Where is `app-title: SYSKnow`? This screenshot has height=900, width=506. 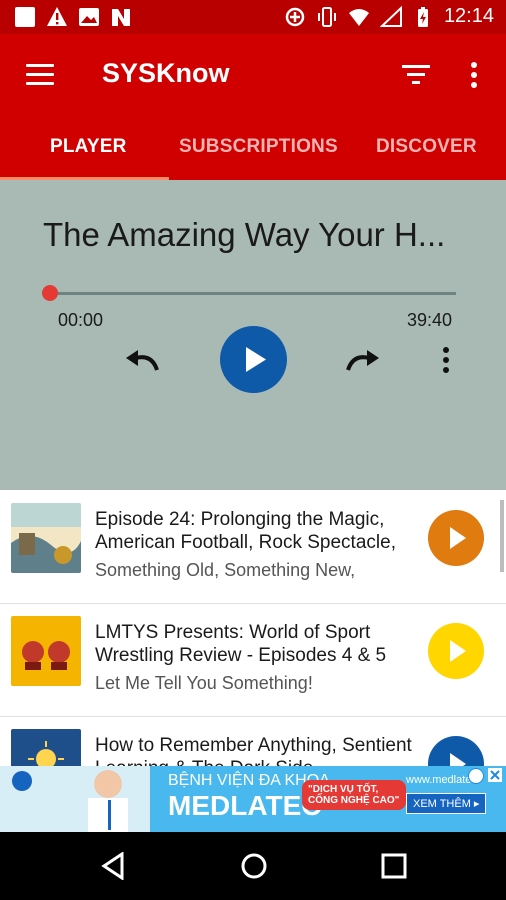
app-title: SYSKnow is located at coordinates (166, 73).